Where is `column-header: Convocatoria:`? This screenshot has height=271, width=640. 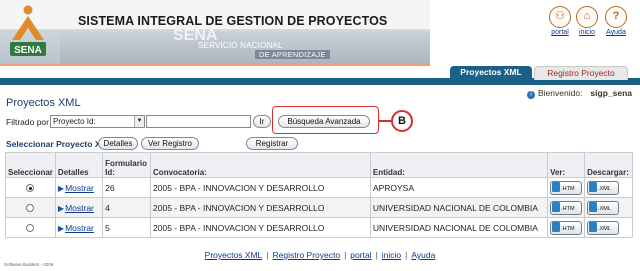
column-header: Convocatoria: is located at coordinates (260, 165).